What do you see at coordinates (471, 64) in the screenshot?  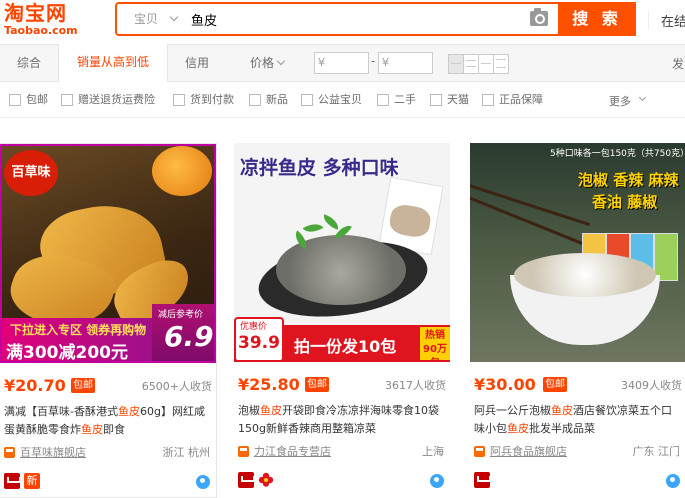 I see `list-view-icon` at bounding box center [471, 64].